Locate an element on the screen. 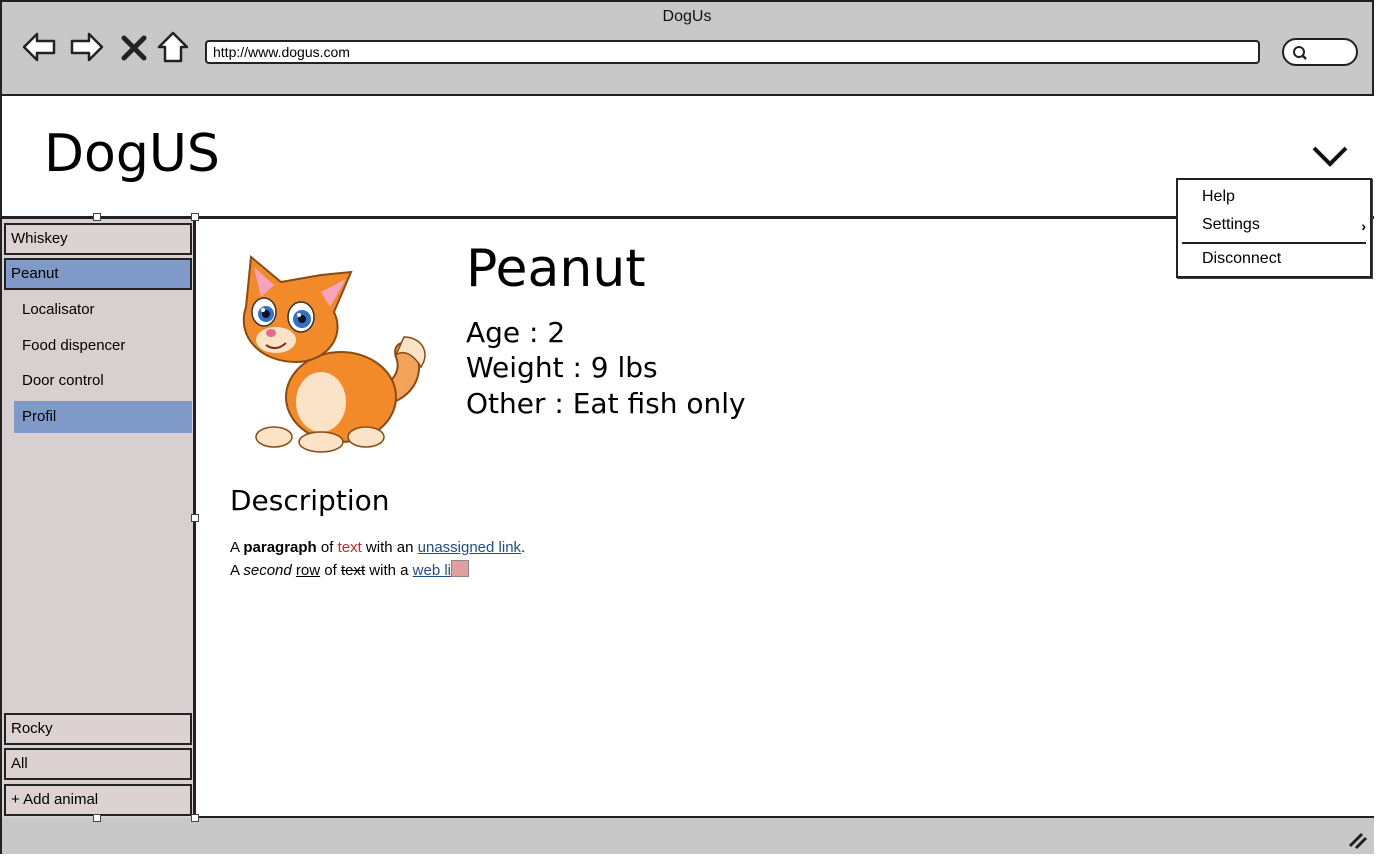 Image resolution: width=1376 pixels, height=856 pixels. text: with a is located at coordinates (389, 570).